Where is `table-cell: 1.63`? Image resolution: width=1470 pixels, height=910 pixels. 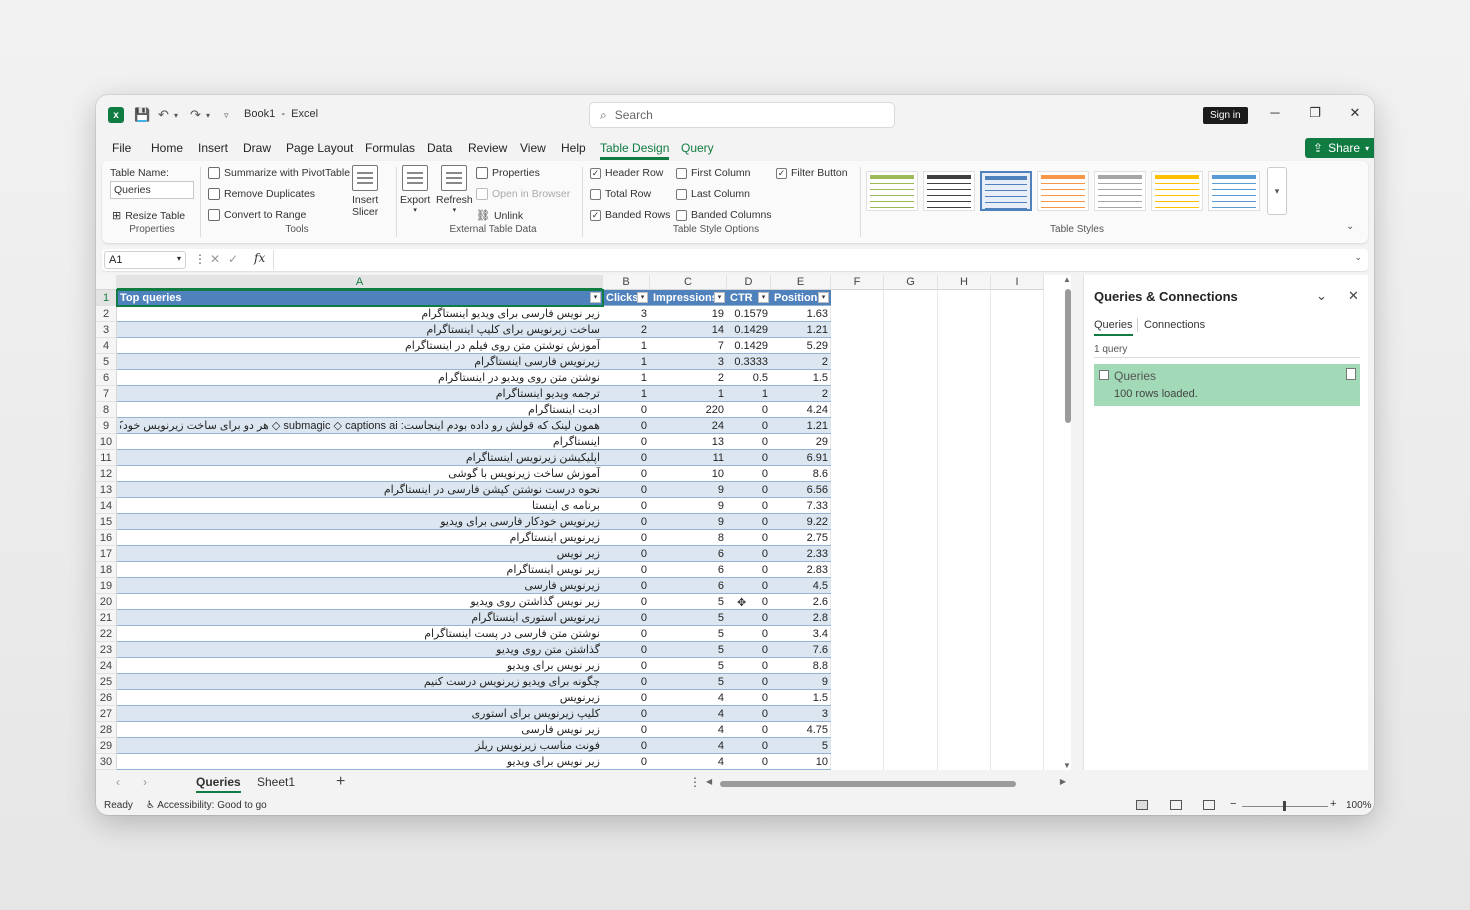
table-cell: 1.63 is located at coordinates (801, 314).